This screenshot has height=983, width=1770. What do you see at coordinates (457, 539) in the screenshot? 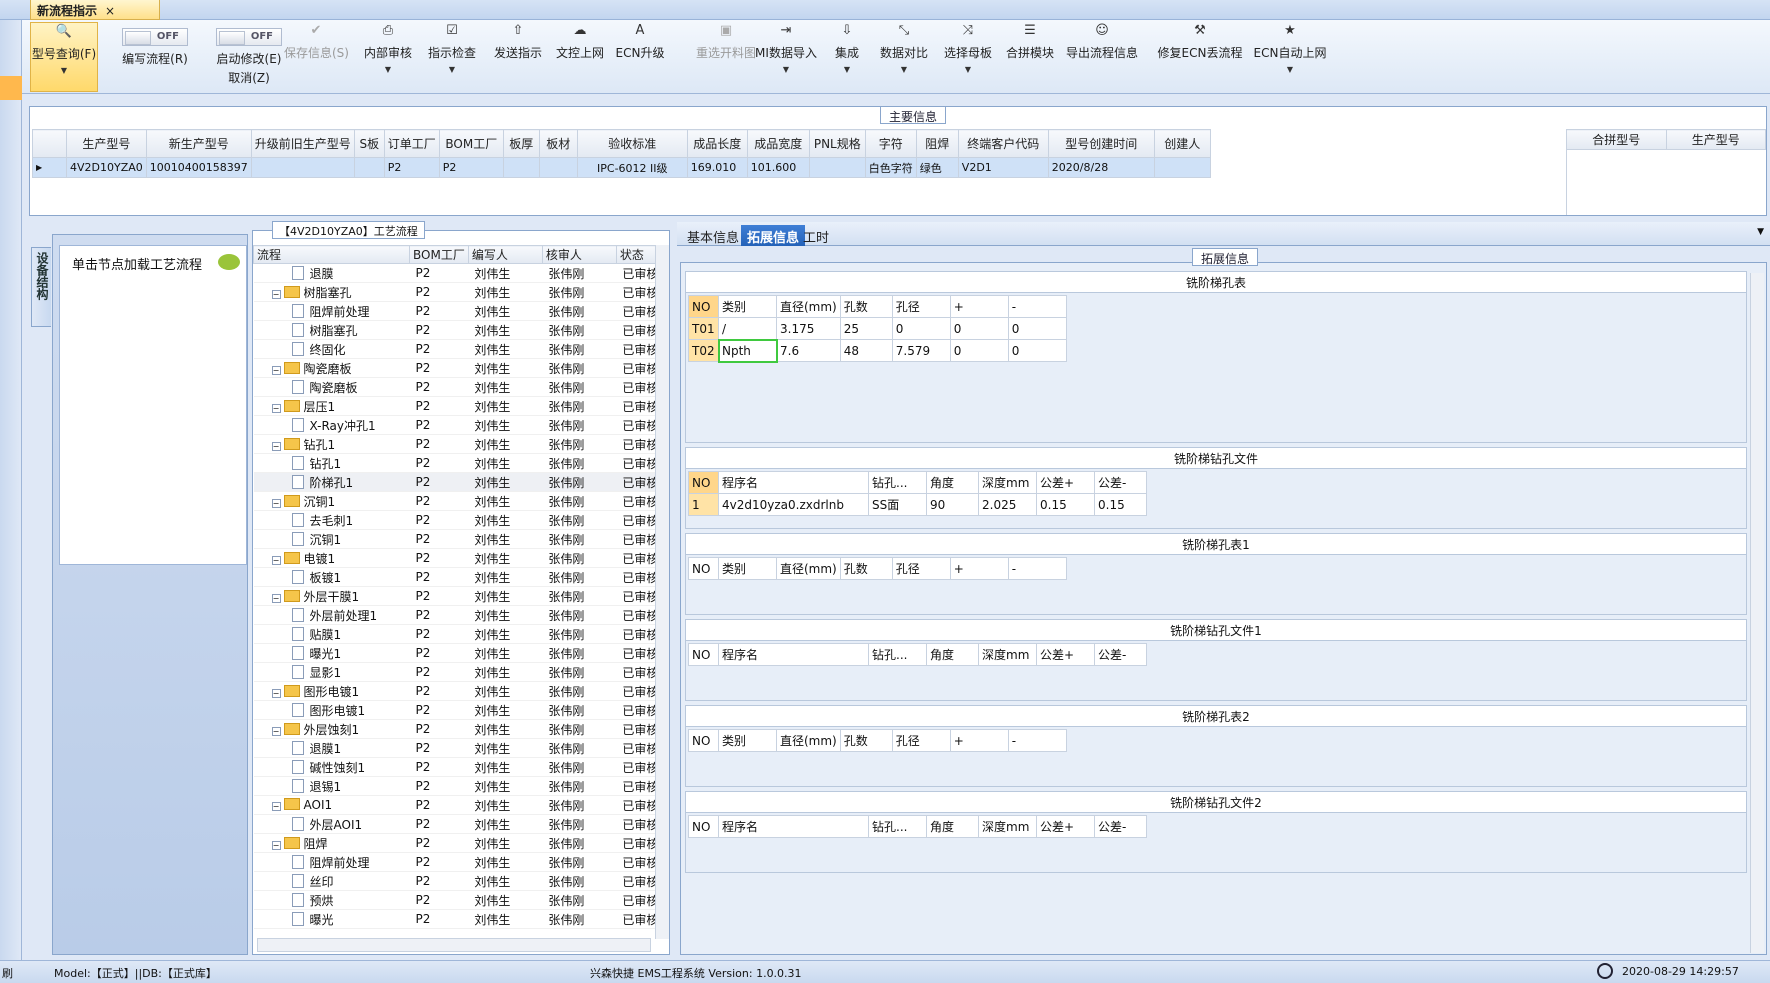
I see `tree-node-row: 沉铜1 P2 刘伟生 张伟刚 已审核` at bounding box center [457, 539].